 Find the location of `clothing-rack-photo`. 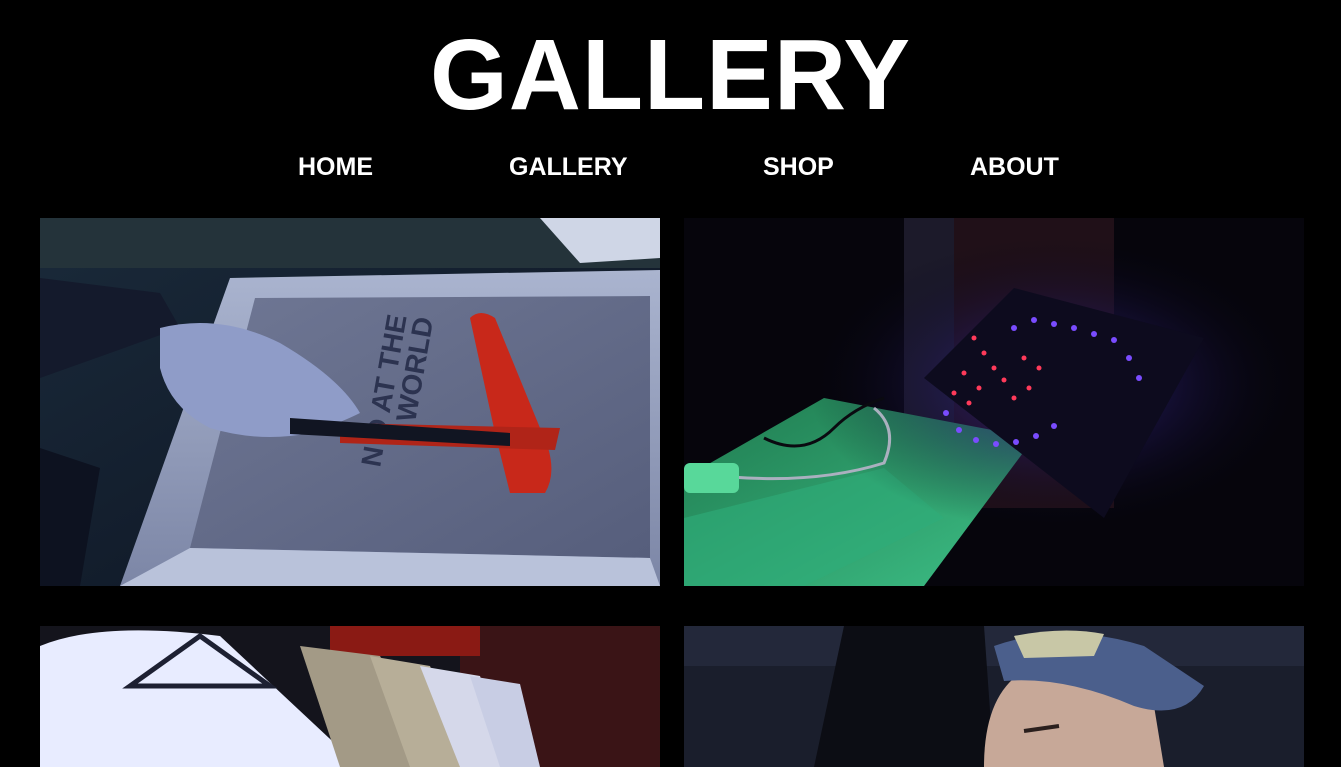

clothing-rack-photo is located at coordinates (350, 696).